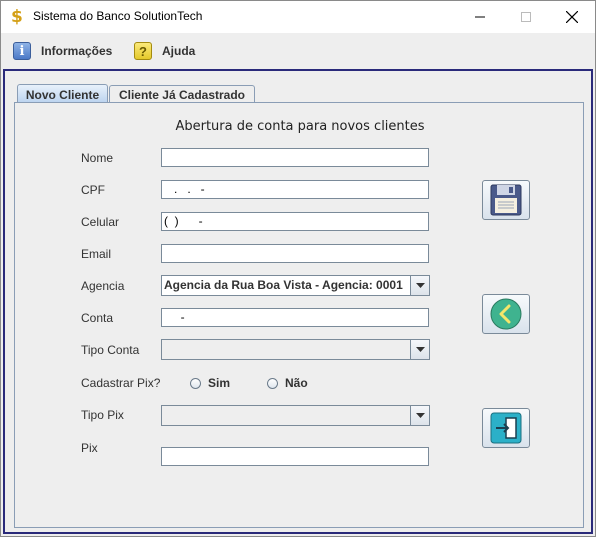 The height and width of the screenshot is (537, 596). Describe the element at coordinates (100, 222) in the screenshot. I see `celular-label: Celular` at that location.